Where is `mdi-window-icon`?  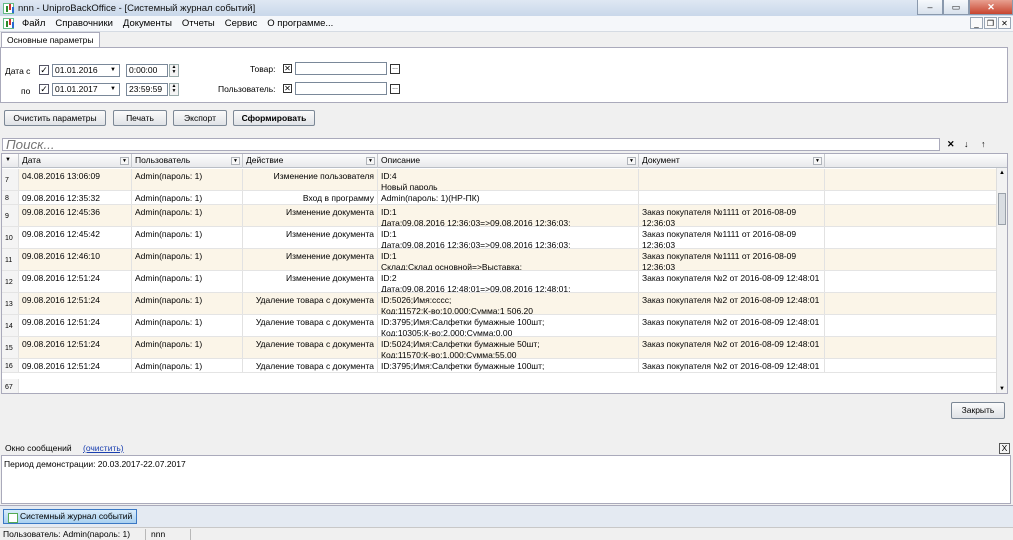
mdi-window-icon is located at coordinates (8, 23).